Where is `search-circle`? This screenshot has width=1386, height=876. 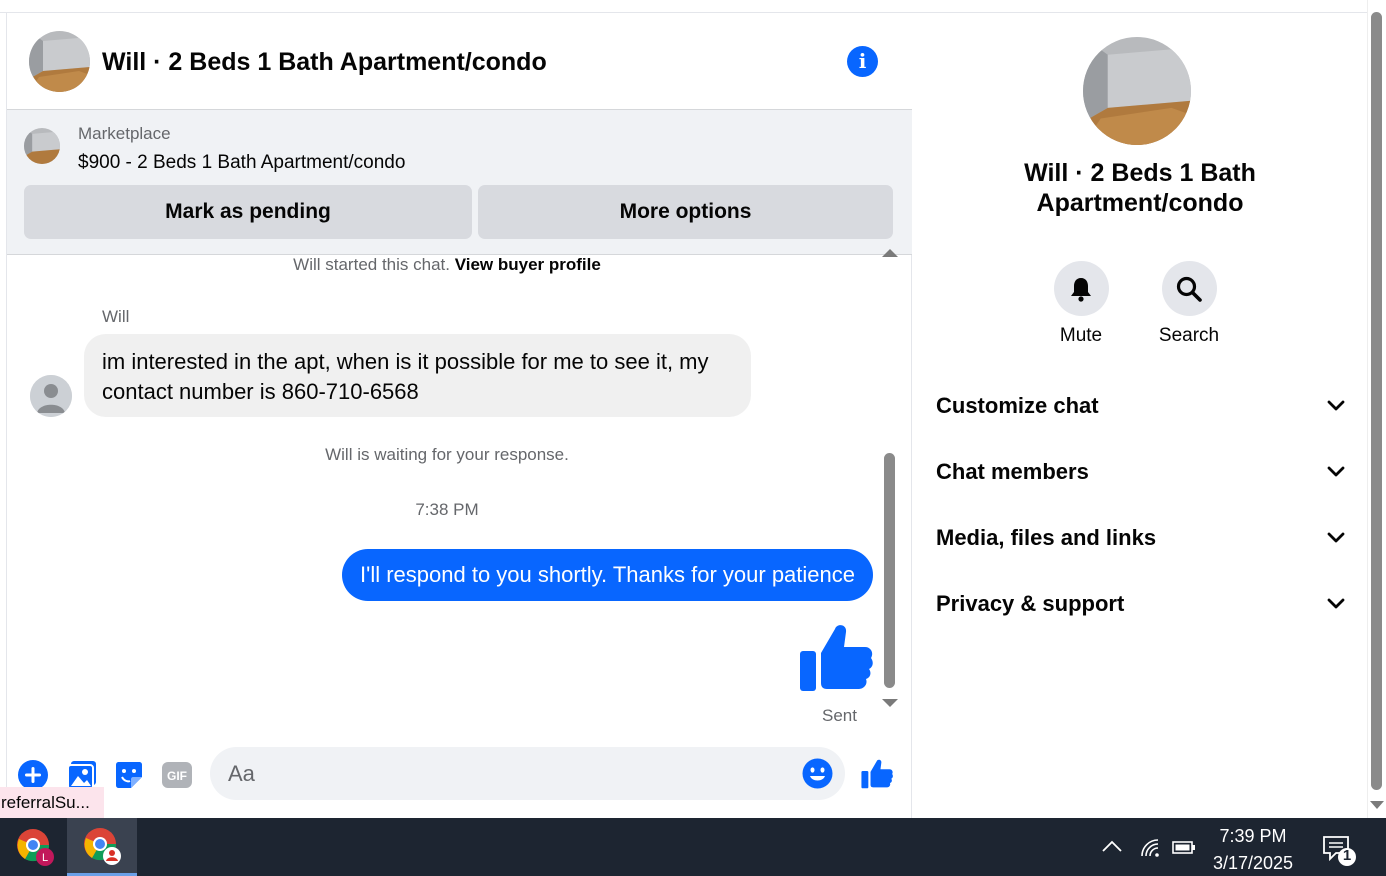 search-circle is located at coordinates (1189, 288).